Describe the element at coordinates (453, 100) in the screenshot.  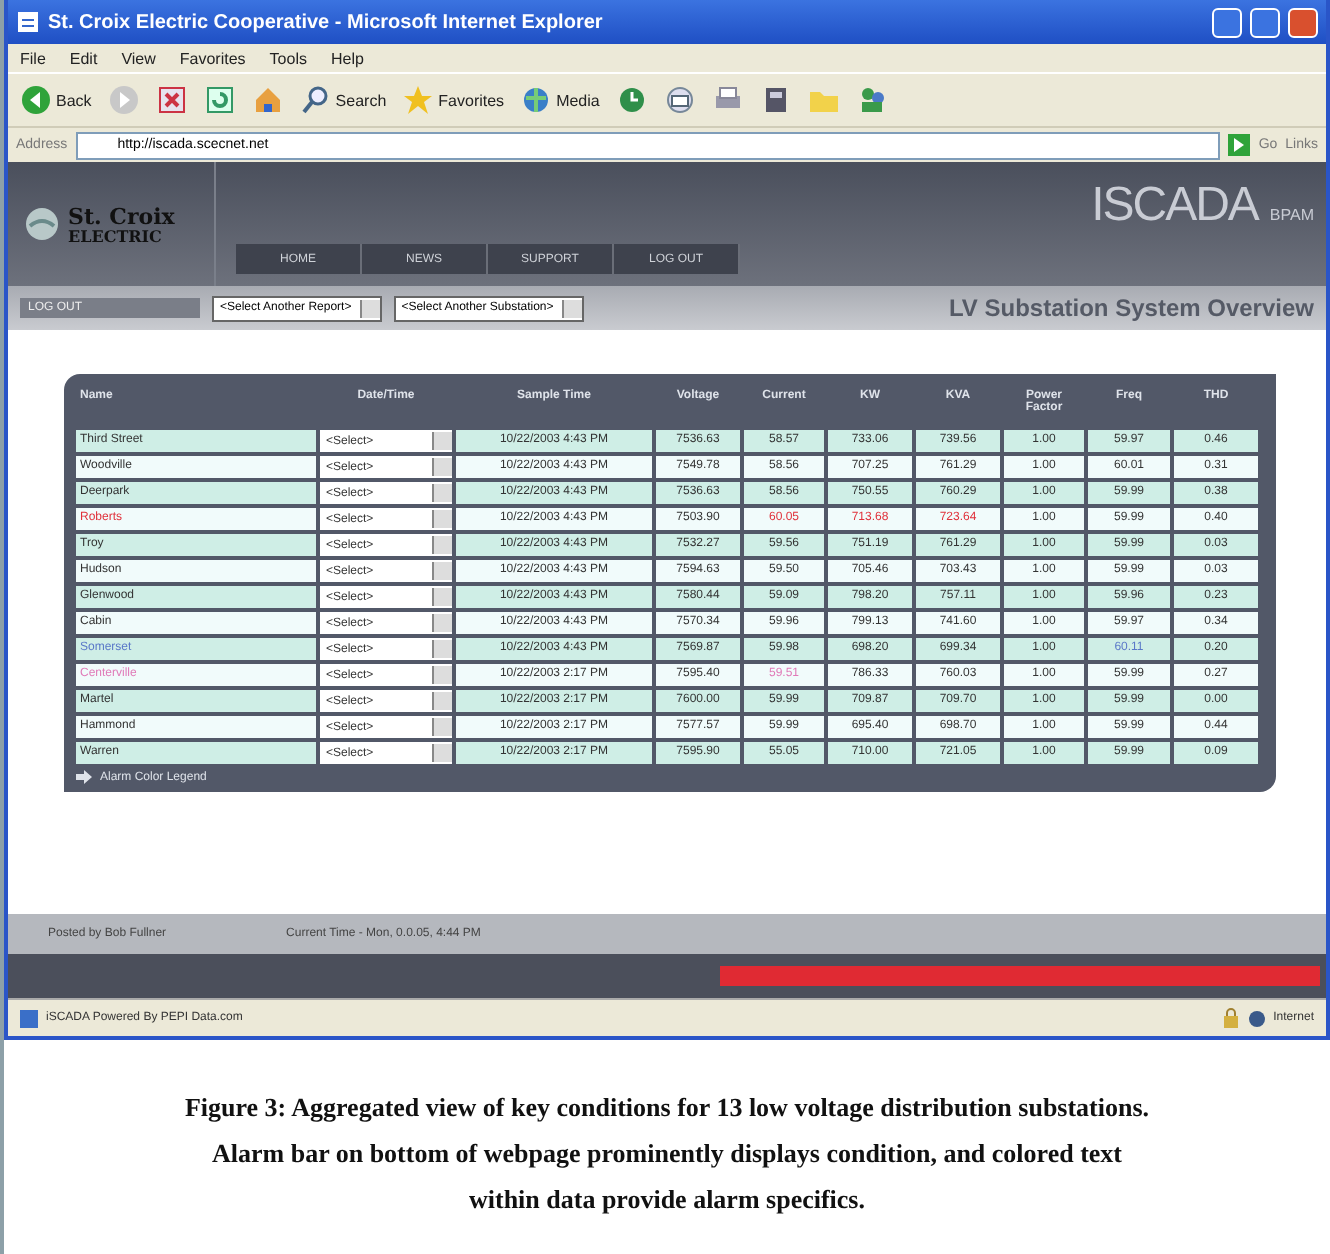
I see `toolbar-button: Favorites` at that location.